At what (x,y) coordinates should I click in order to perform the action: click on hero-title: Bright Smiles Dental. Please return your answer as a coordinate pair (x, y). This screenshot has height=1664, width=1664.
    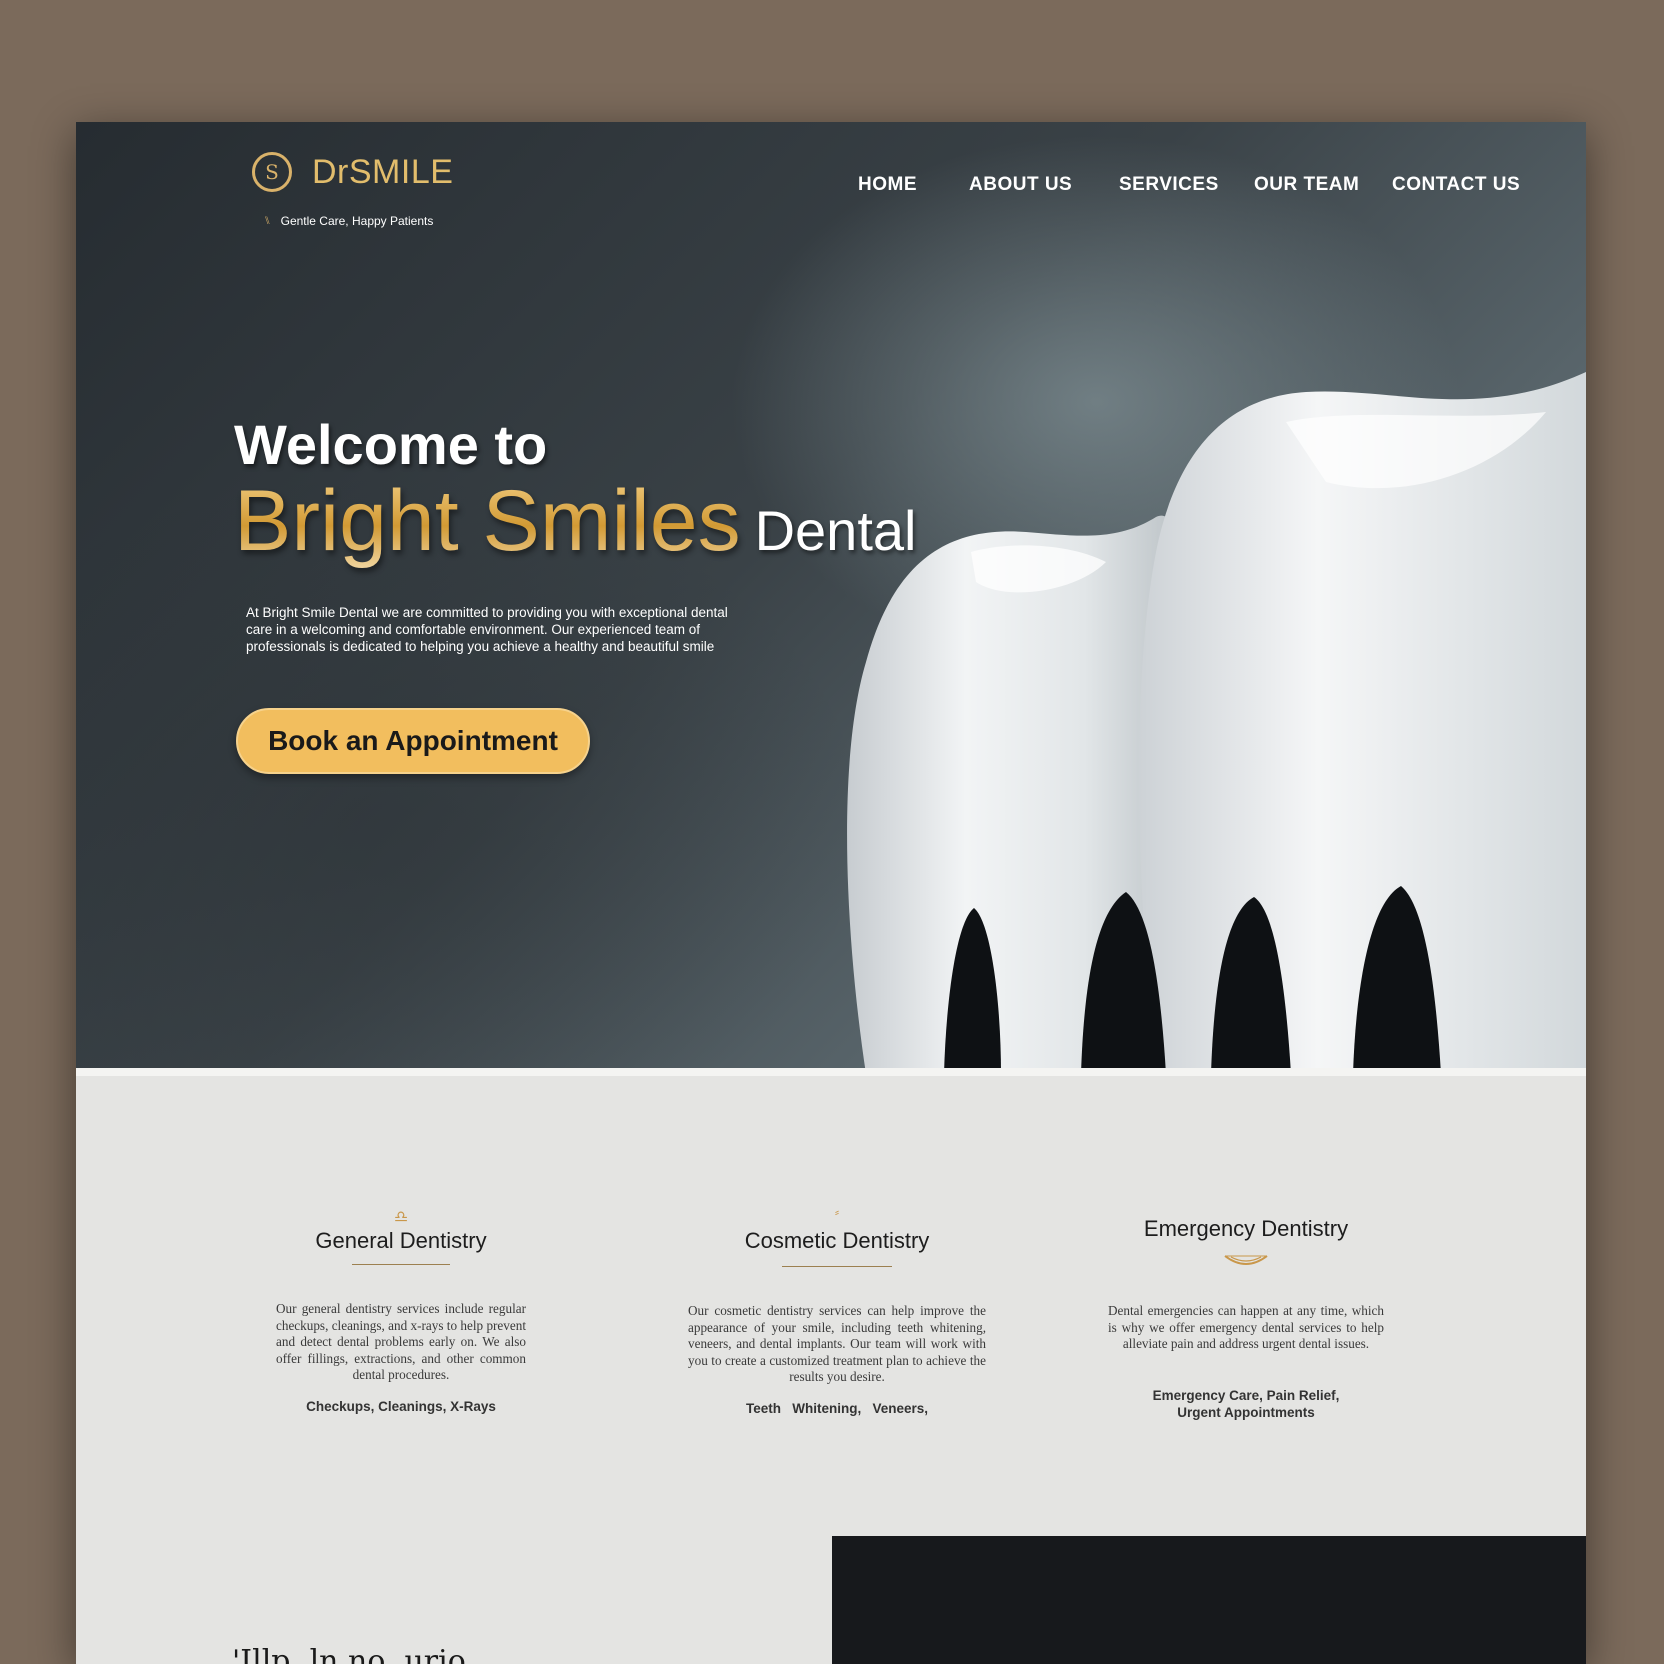
    Looking at the image, I should click on (575, 521).